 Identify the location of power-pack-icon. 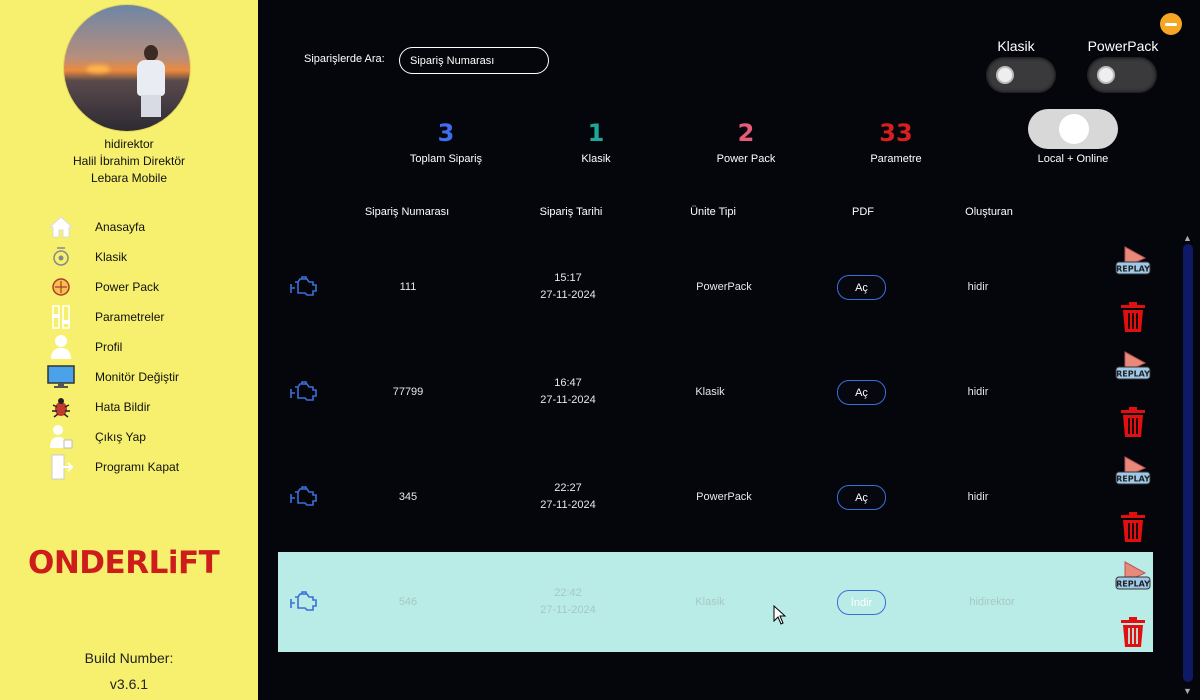
(61, 287).